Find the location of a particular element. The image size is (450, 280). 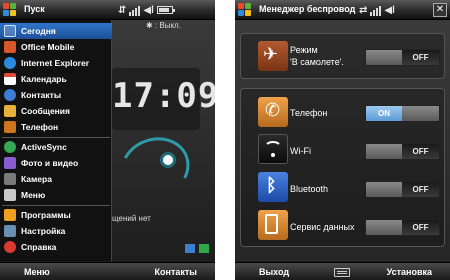

menu-item-today: Сегодня is located at coordinates (56, 31).